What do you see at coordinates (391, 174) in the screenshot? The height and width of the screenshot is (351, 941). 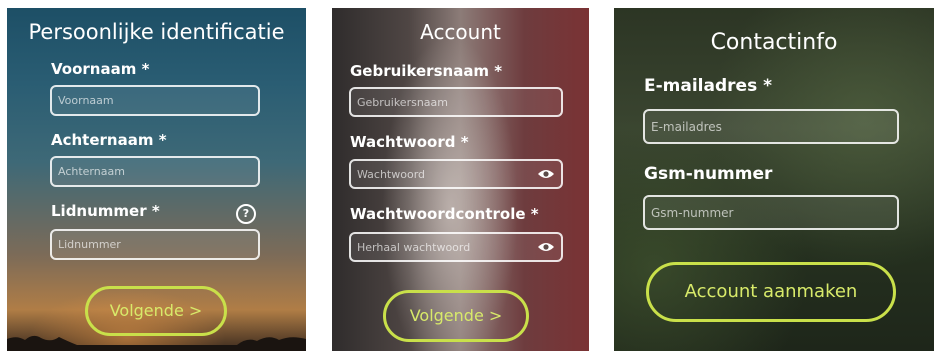 I see `password-placeholder: Wachtwoord` at bounding box center [391, 174].